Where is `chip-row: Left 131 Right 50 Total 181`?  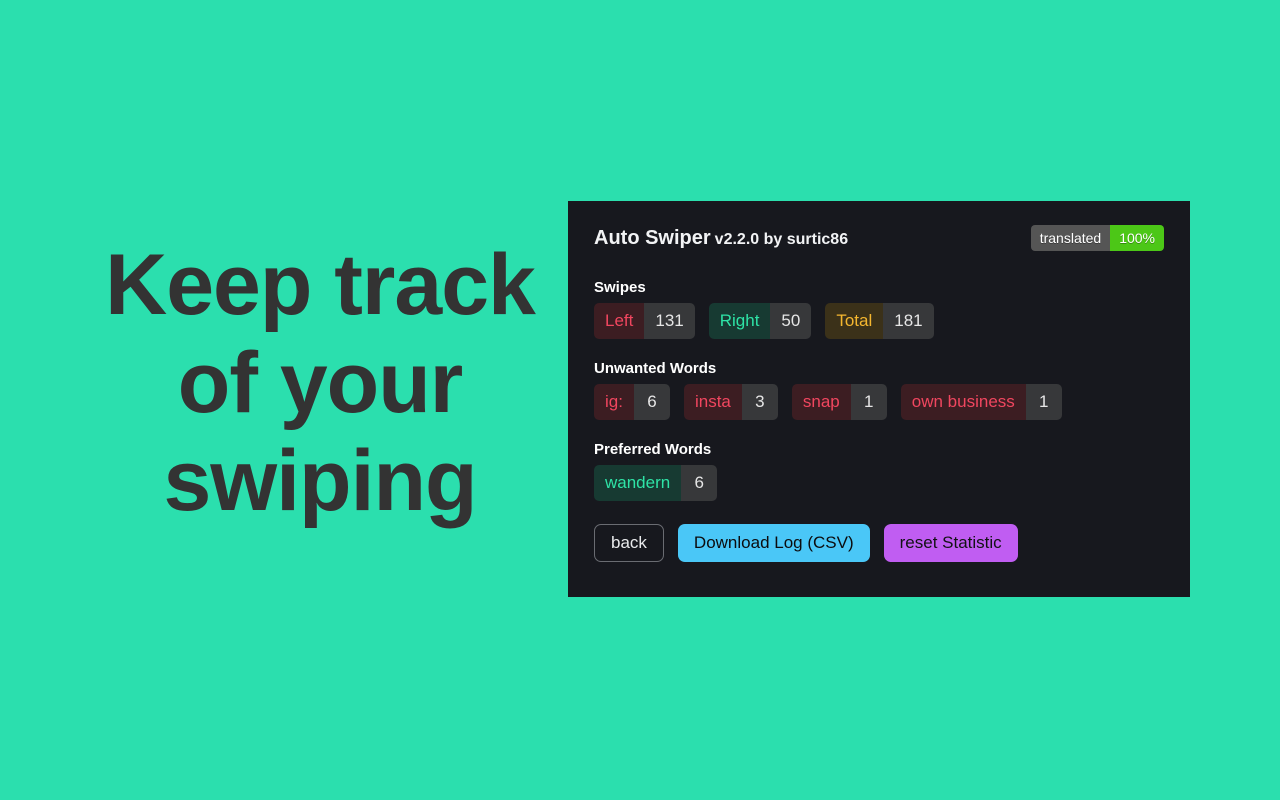 chip-row: Left 131 Right 50 Total 181 is located at coordinates (879, 321).